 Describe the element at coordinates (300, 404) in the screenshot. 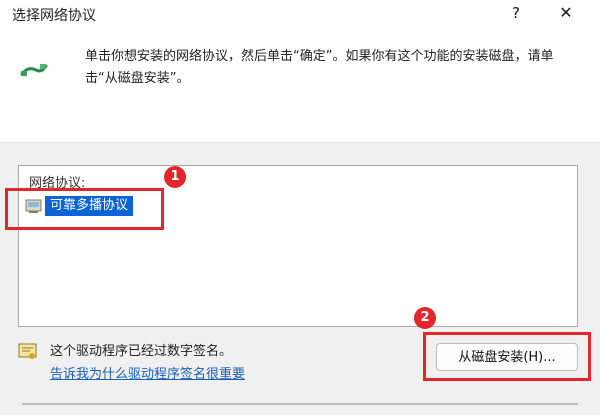

I see `footer-divider` at that location.